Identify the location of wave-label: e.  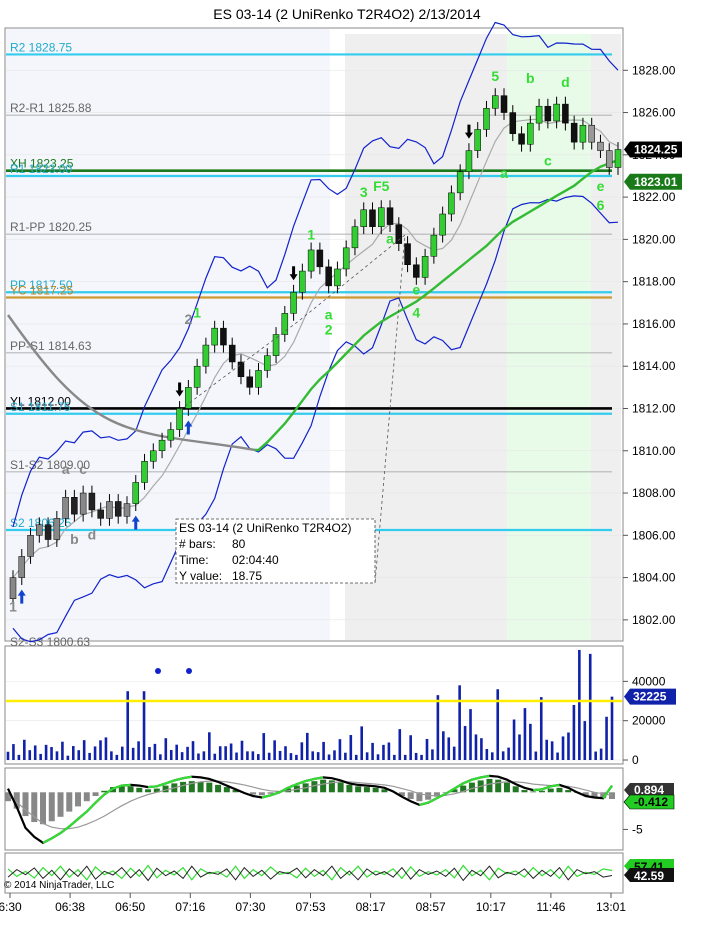
(416, 289).